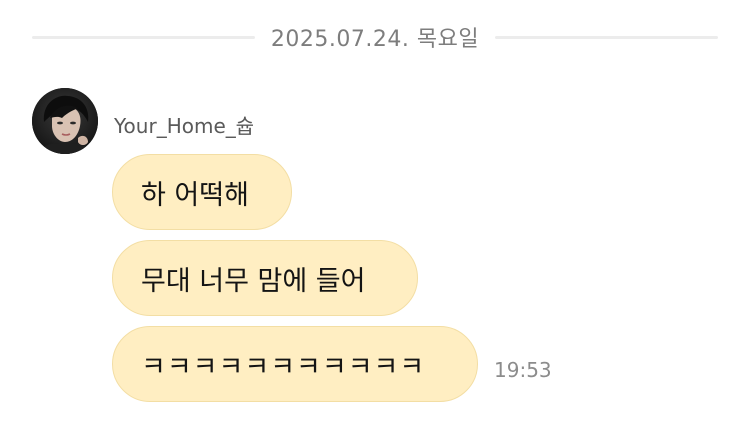  I want to click on message-timestamp: 19:53, so click(523, 370).